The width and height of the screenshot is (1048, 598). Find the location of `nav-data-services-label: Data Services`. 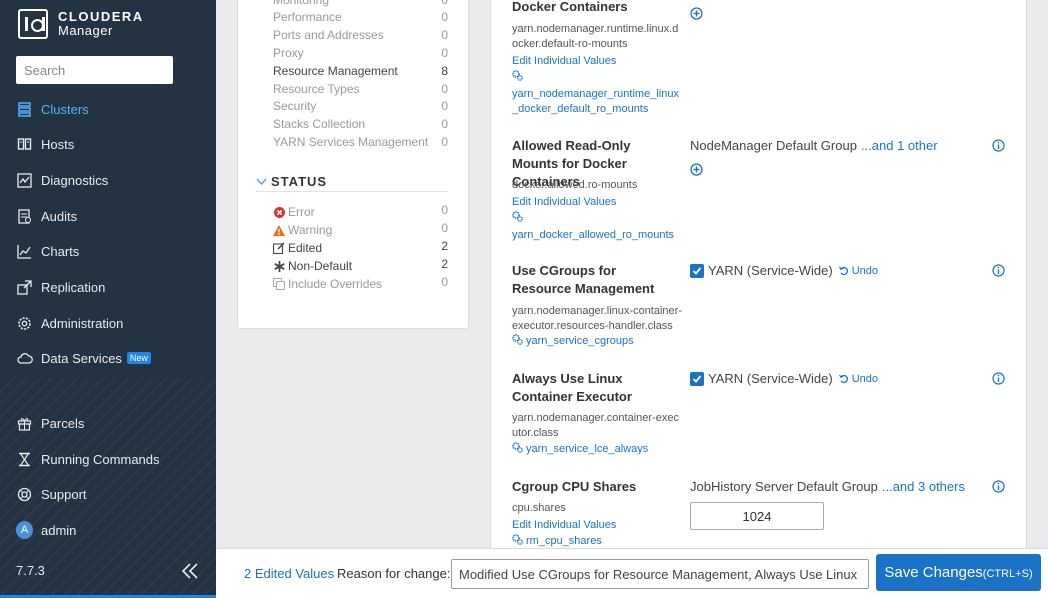

nav-data-services-label: Data Services is located at coordinates (81, 358).